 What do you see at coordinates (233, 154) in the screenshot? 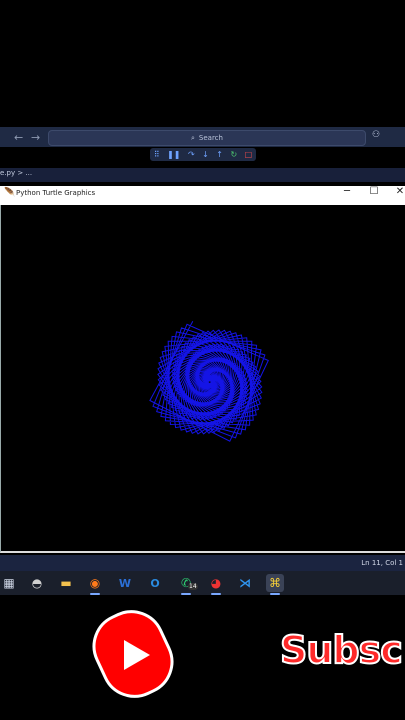
I see `restart-icon: ↻` at bounding box center [233, 154].